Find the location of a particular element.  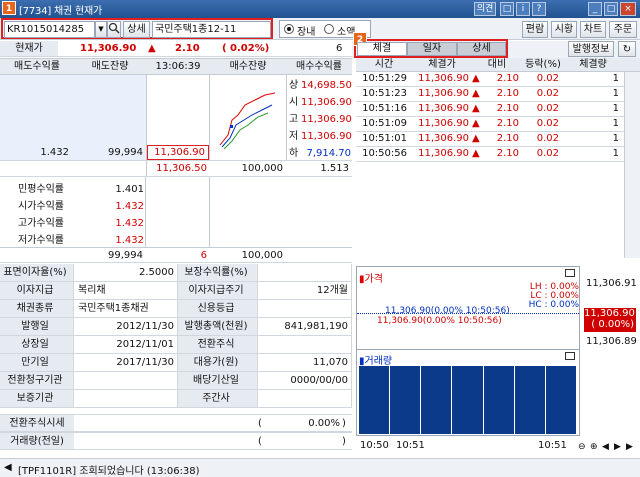

conv-pct: 0.00% is located at coordinates (324, 423).